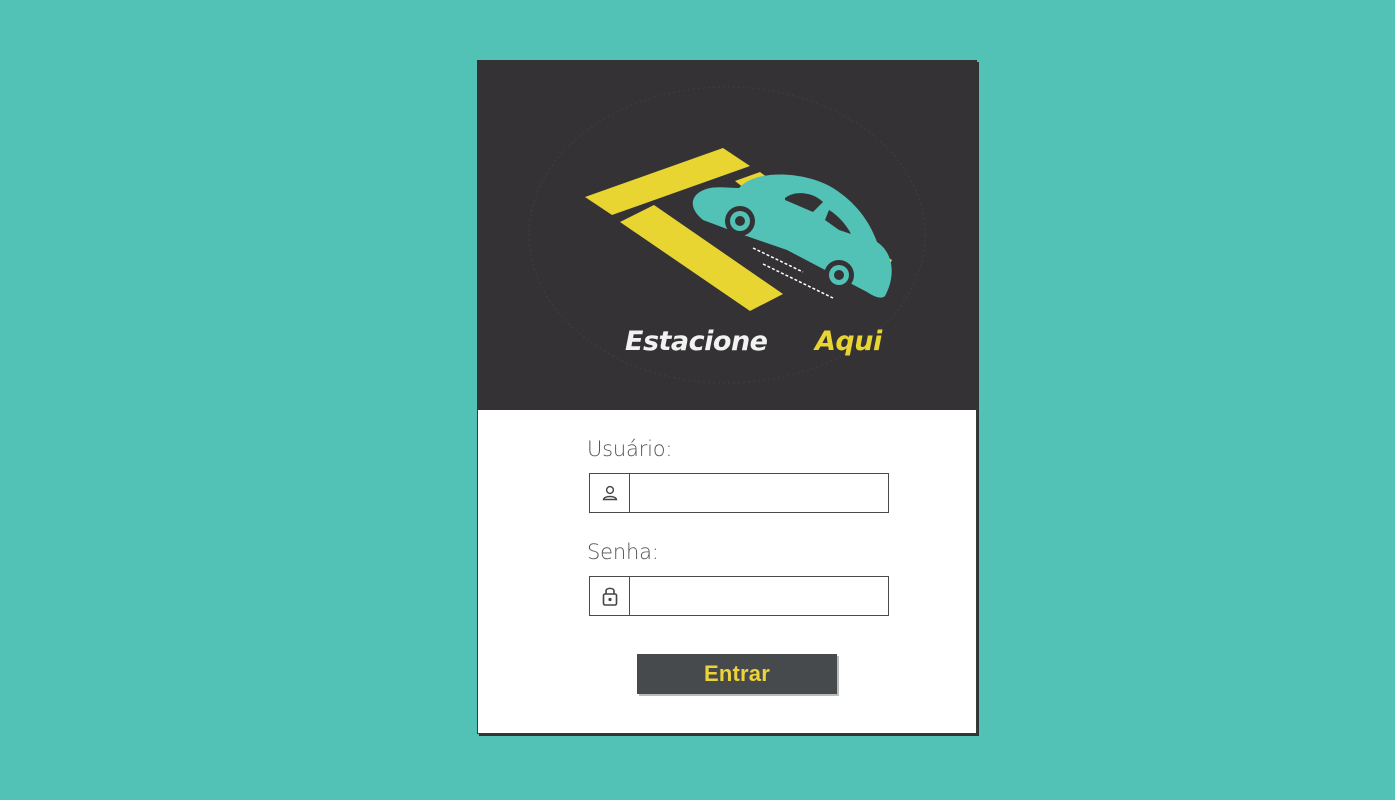 The image size is (1395, 800). Describe the element at coordinates (759, 493) in the screenshot. I see `username-input` at that location.